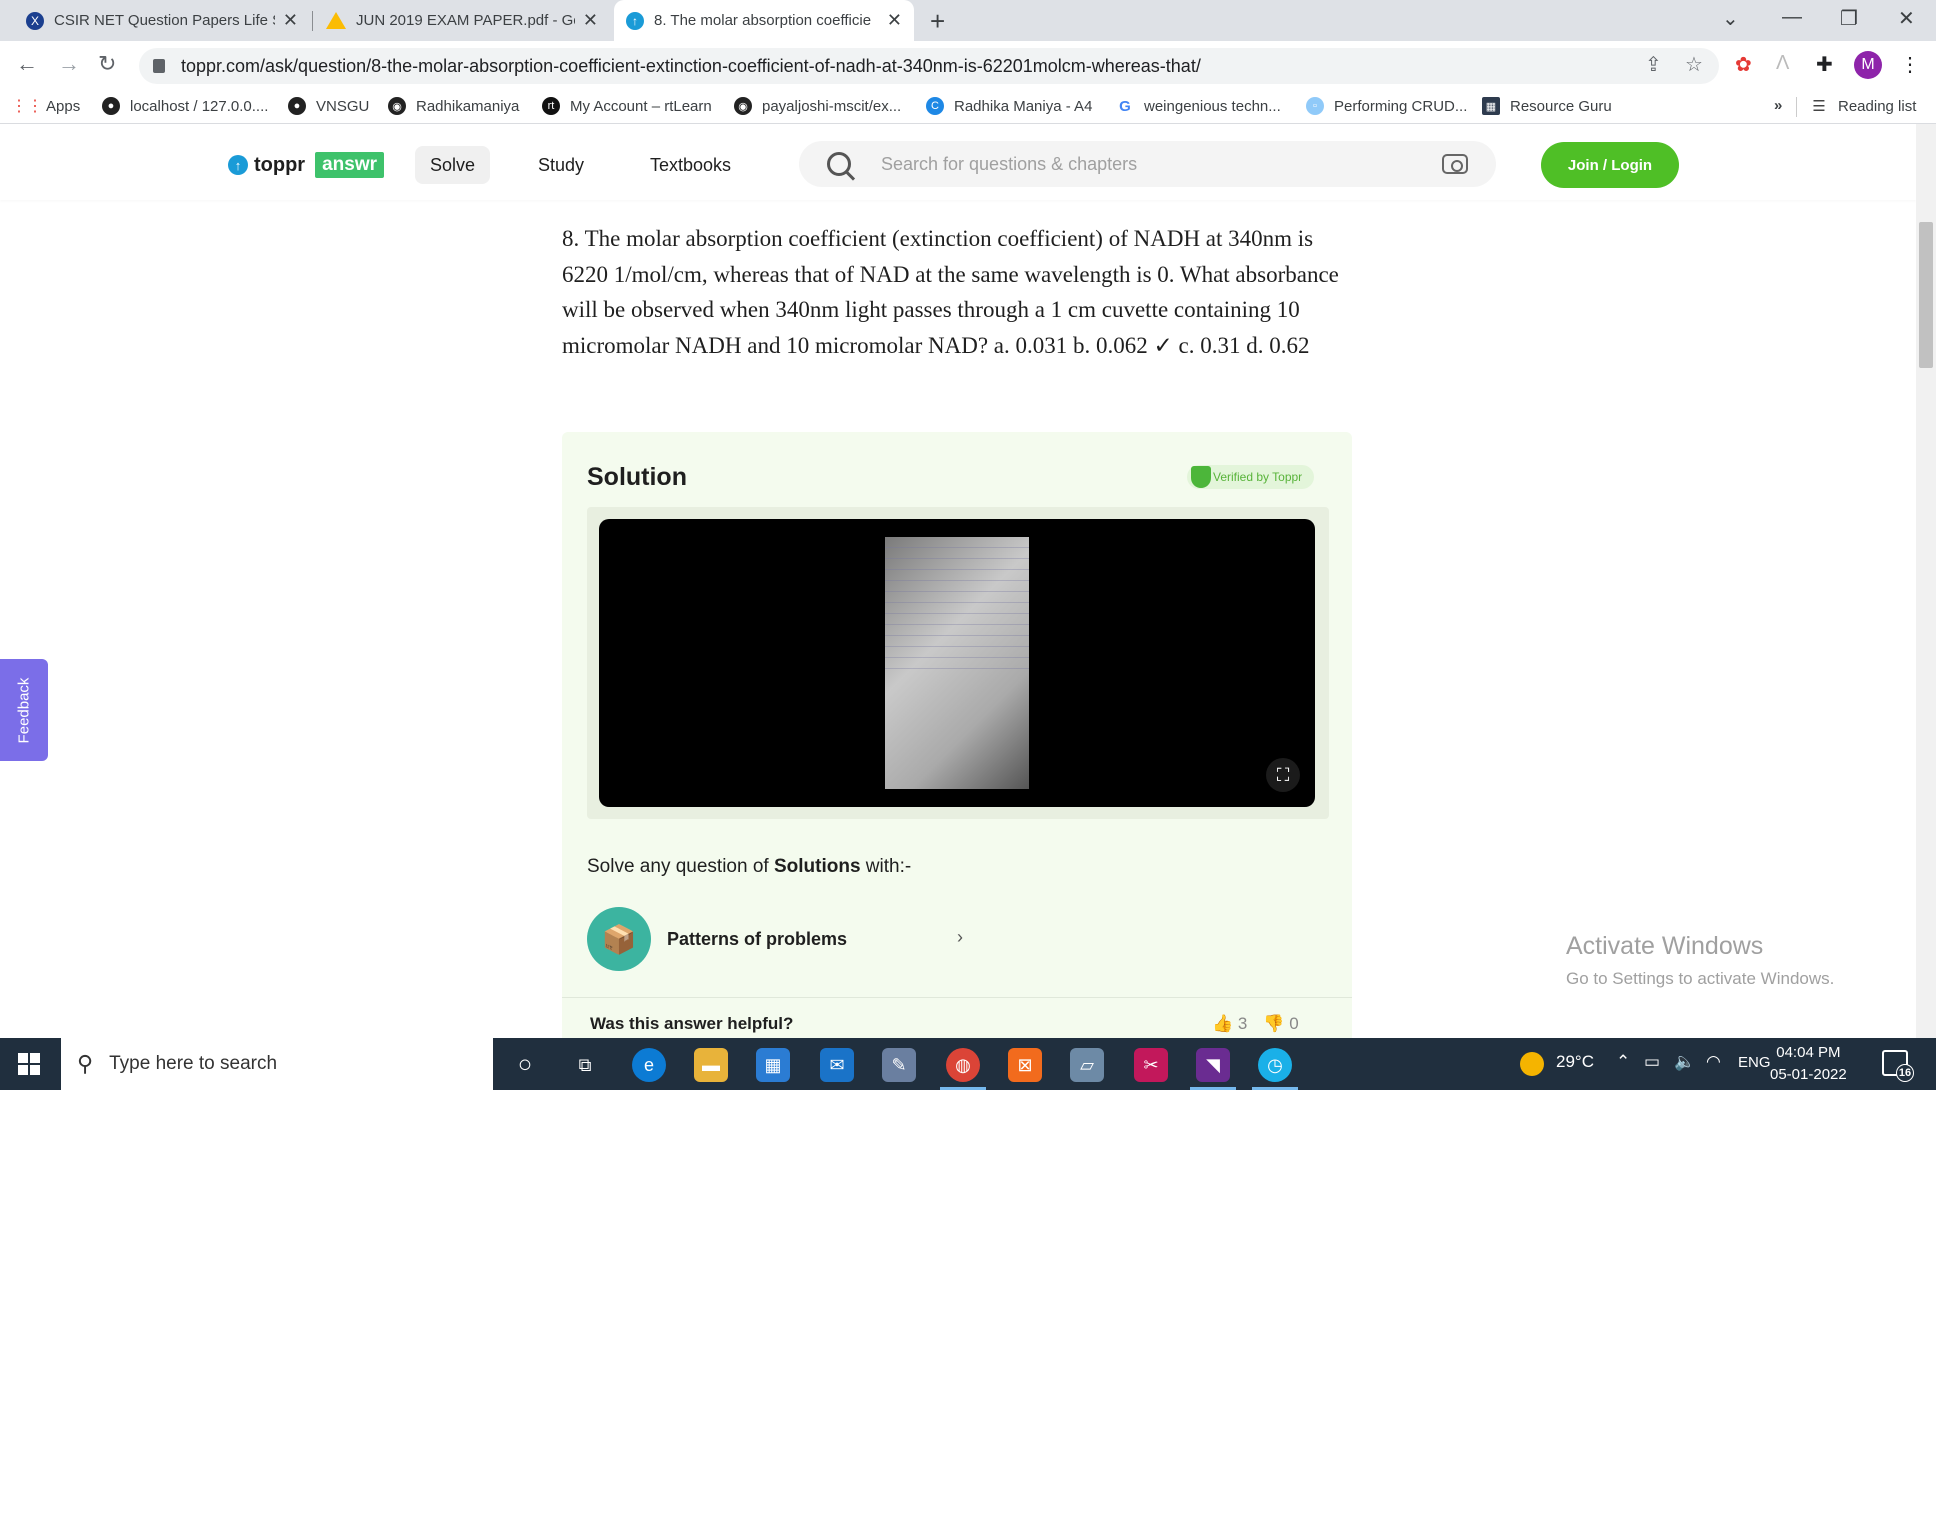 The width and height of the screenshot is (1936, 1536). I want to click on bookmark-vnsgu: ● VNSGU, so click(328, 106).